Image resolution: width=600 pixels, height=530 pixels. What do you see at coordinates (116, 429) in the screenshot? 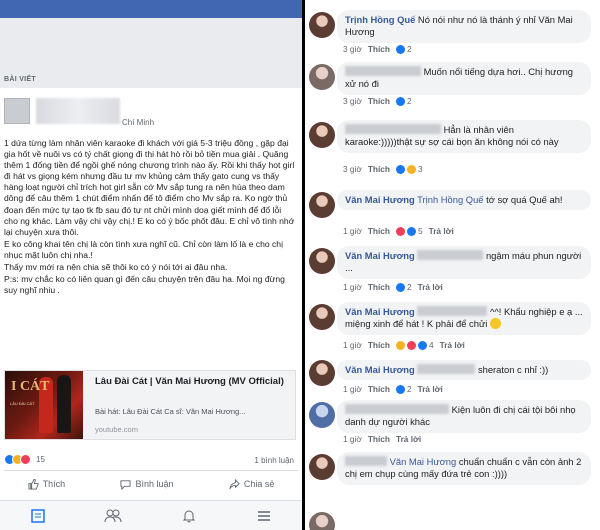
I see `link-domain: youtube.com` at bounding box center [116, 429].